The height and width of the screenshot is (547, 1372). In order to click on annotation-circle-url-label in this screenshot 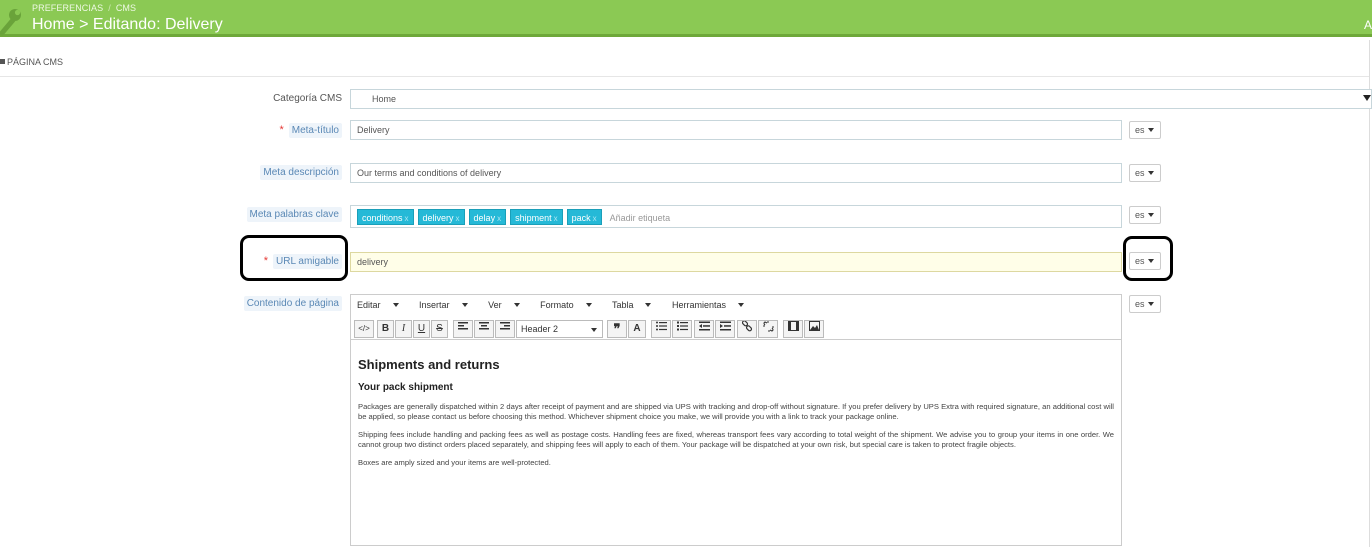, I will do `click(294, 258)`.